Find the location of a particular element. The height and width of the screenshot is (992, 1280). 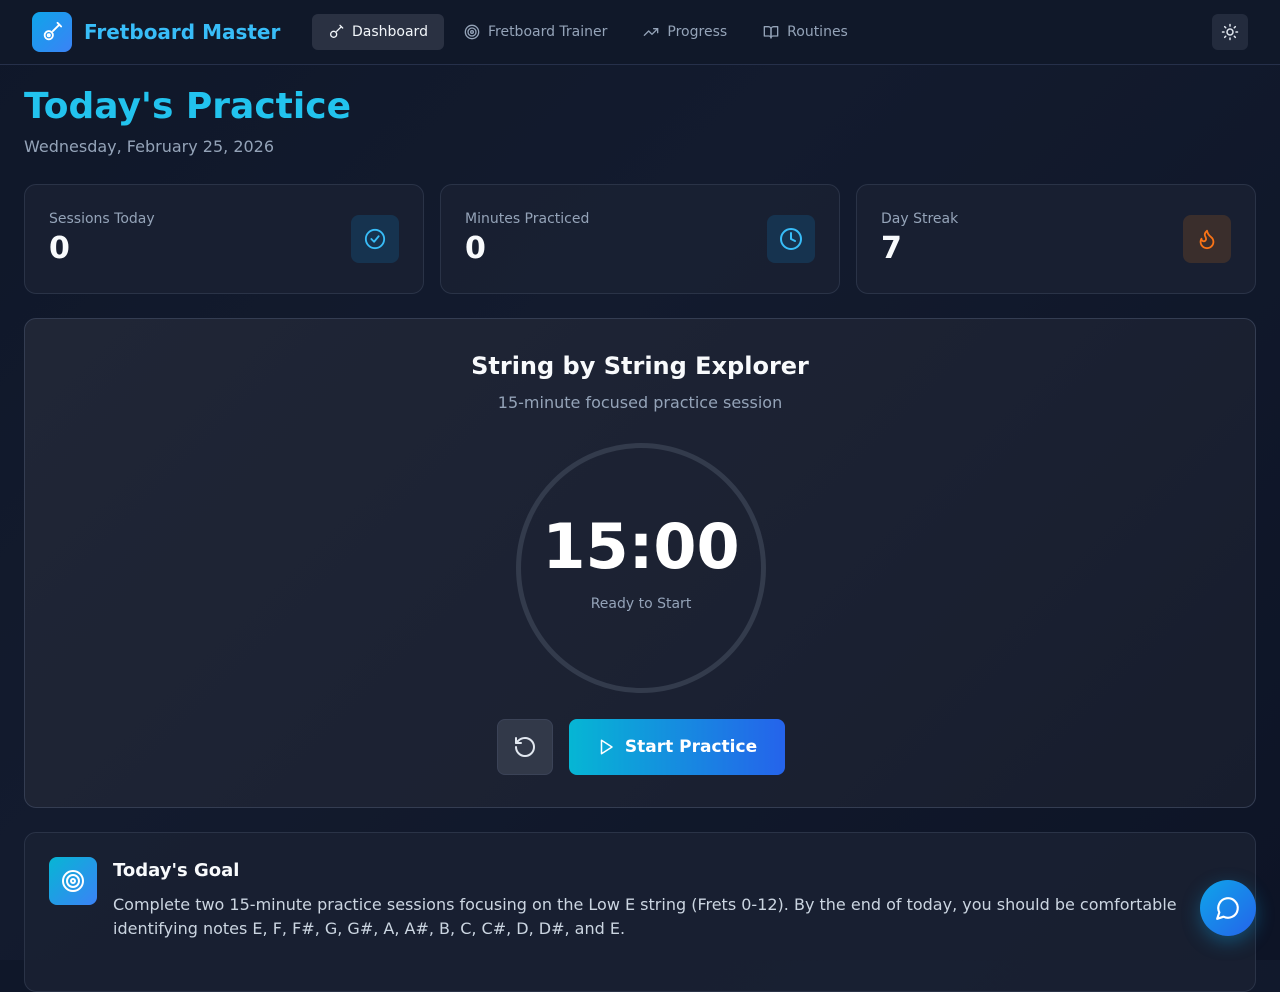

stat-label: Day Streak is located at coordinates (920, 219).